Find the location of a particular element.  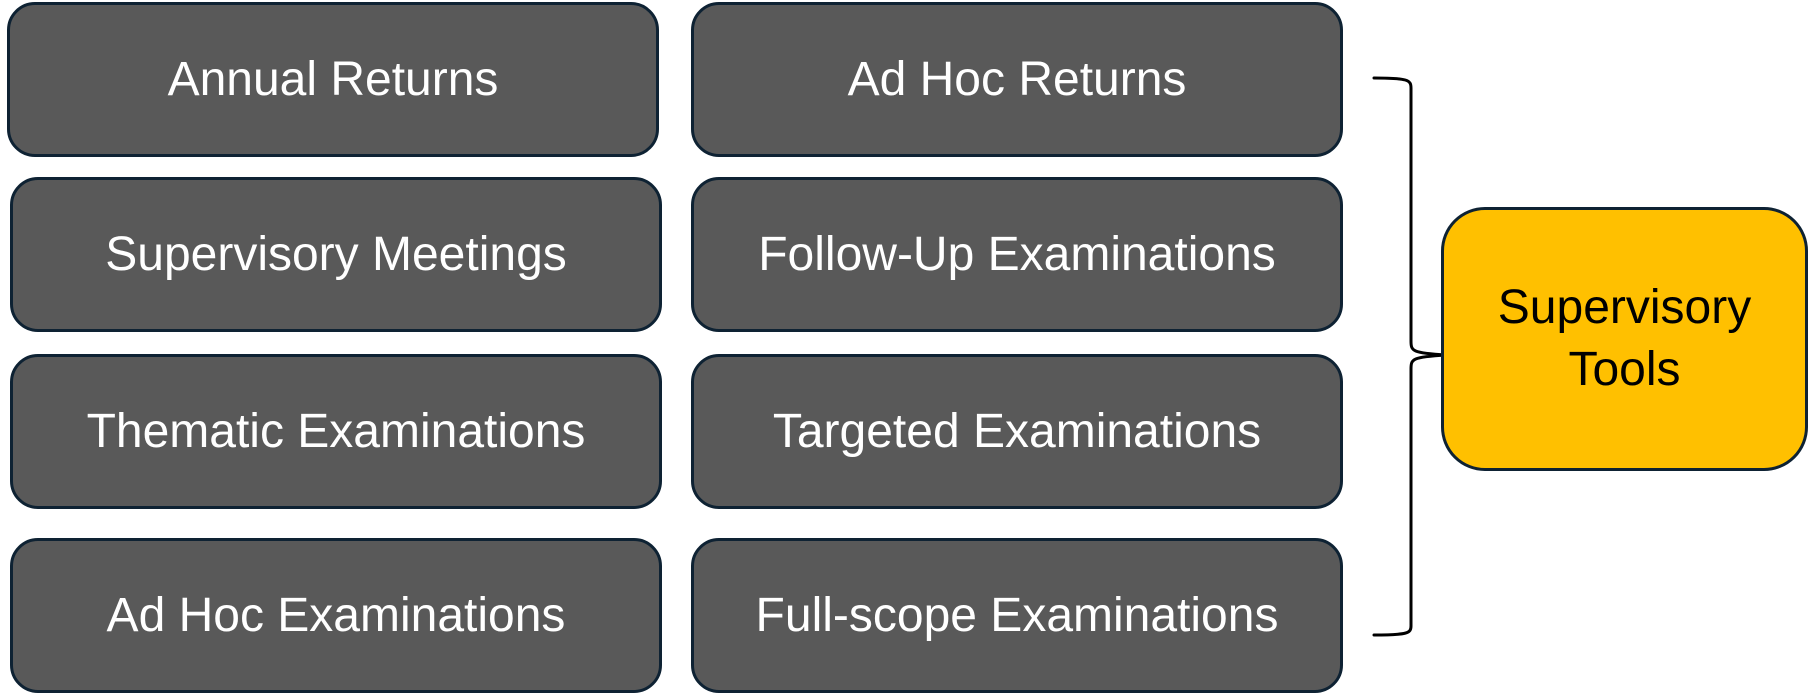

summary-box-supervisory-tools: Supervisory Tools is located at coordinates (1624, 339).